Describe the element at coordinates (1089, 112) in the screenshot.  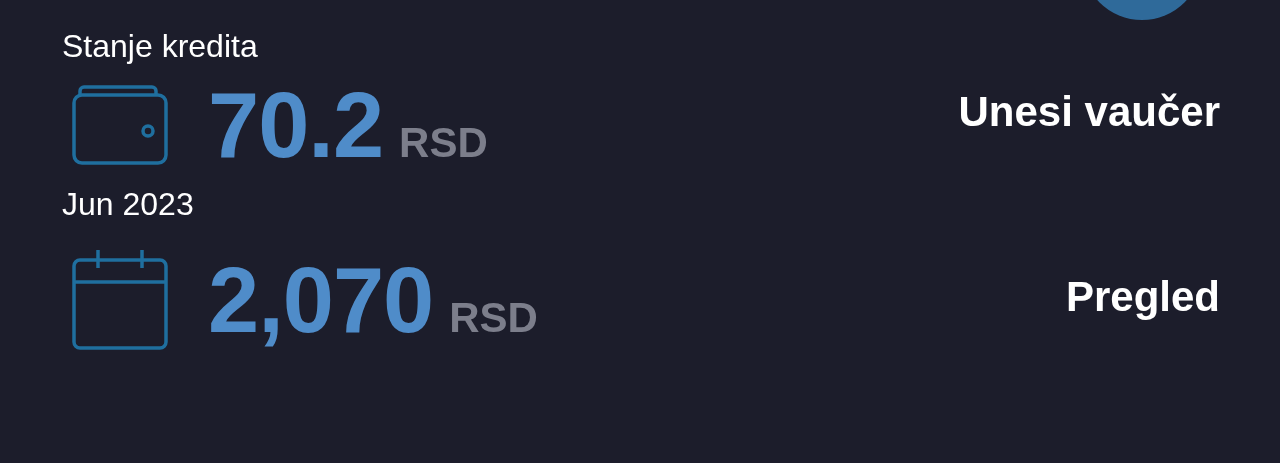
I see `action-link: Unesi vaučer` at that location.